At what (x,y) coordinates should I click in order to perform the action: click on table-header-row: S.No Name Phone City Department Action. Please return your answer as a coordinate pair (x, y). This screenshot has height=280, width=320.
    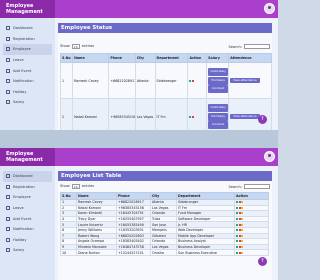
    Looking at the image, I should click on (164, 196).